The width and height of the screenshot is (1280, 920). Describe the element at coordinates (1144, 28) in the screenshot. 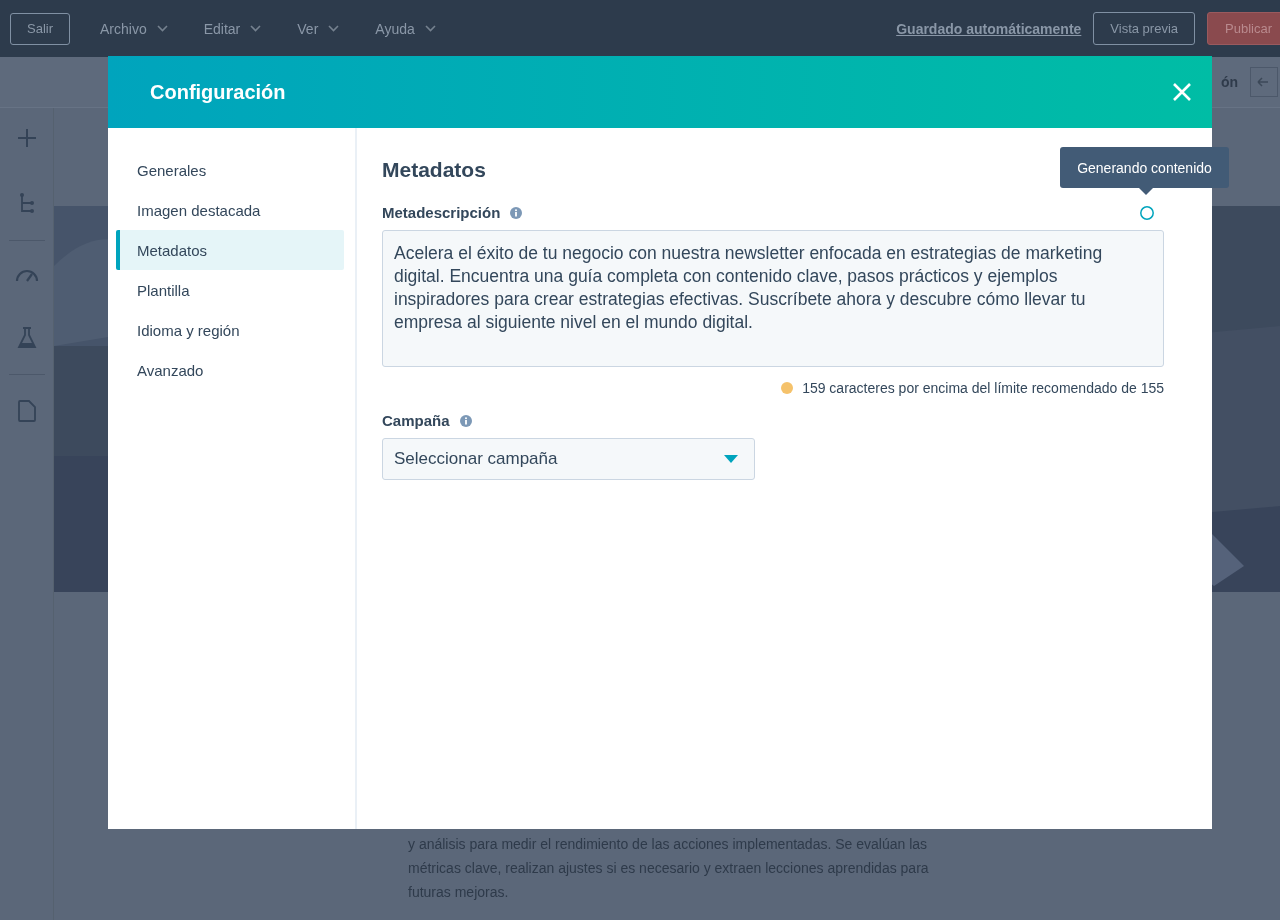

I see `preview-button: Vista previa` at that location.